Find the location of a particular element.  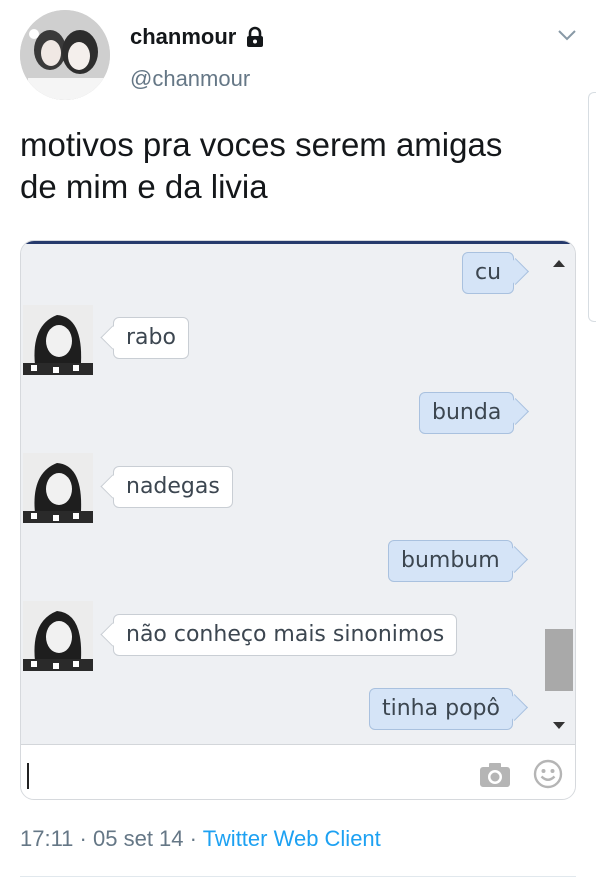

adjacent-panel-edge is located at coordinates (592, 207).